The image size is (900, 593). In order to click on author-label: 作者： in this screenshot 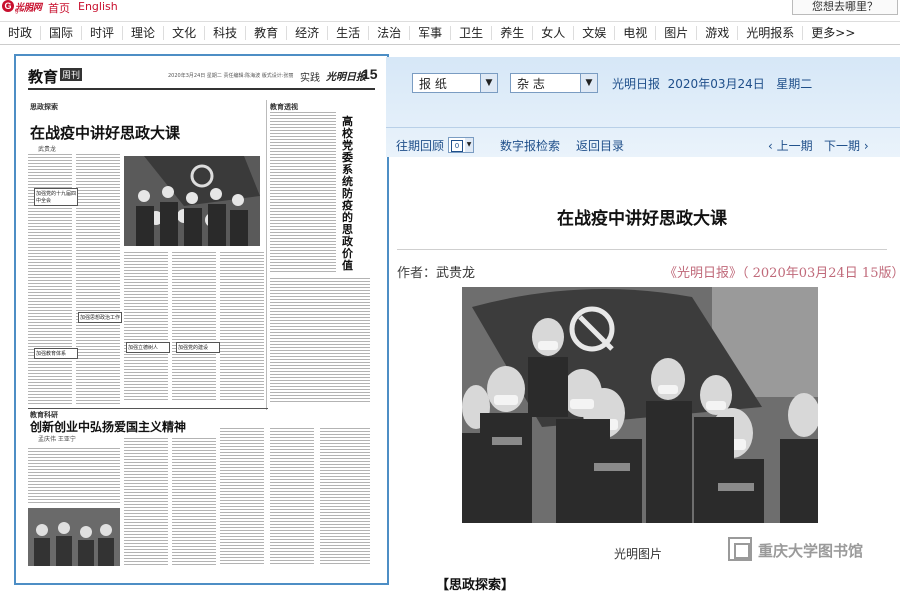, I will do `click(417, 273)`.